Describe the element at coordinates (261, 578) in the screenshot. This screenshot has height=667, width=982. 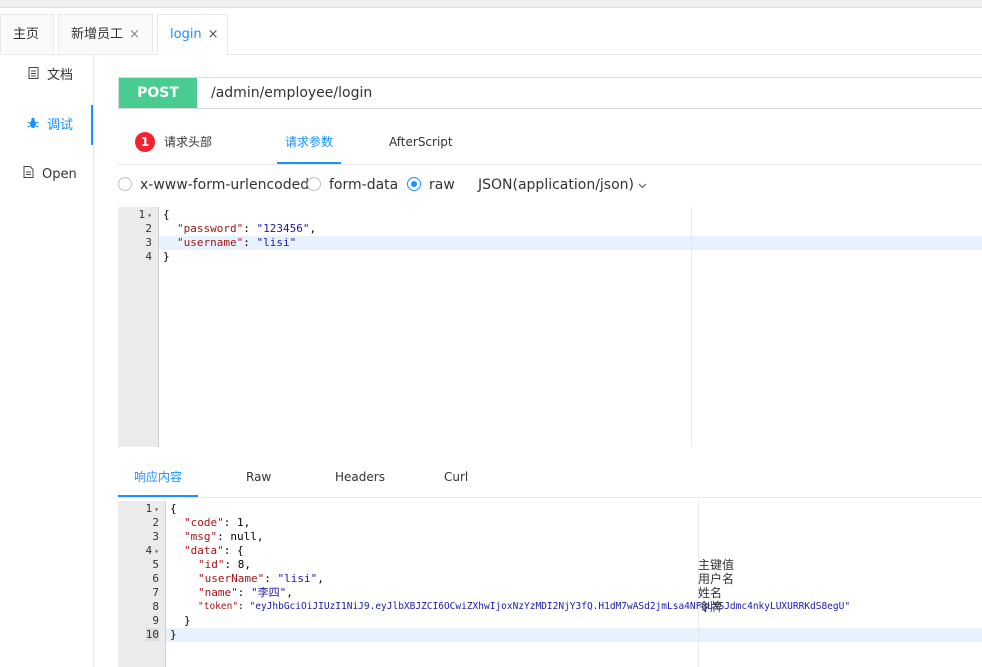
I see `code-line: "userName": "lisi",` at that location.